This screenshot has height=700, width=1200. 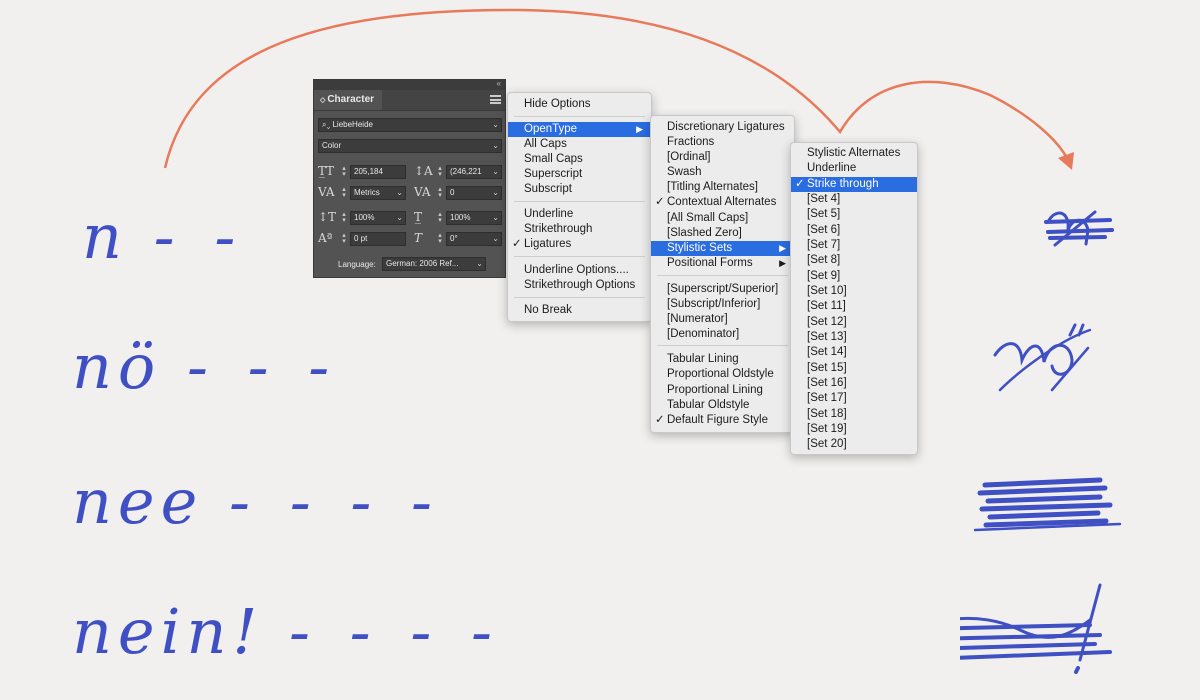 What do you see at coordinates (722, 127) in the screenshot?
I see `opentype-menu-item: Discretionary Ligatures` at bounding box center [722, 127].